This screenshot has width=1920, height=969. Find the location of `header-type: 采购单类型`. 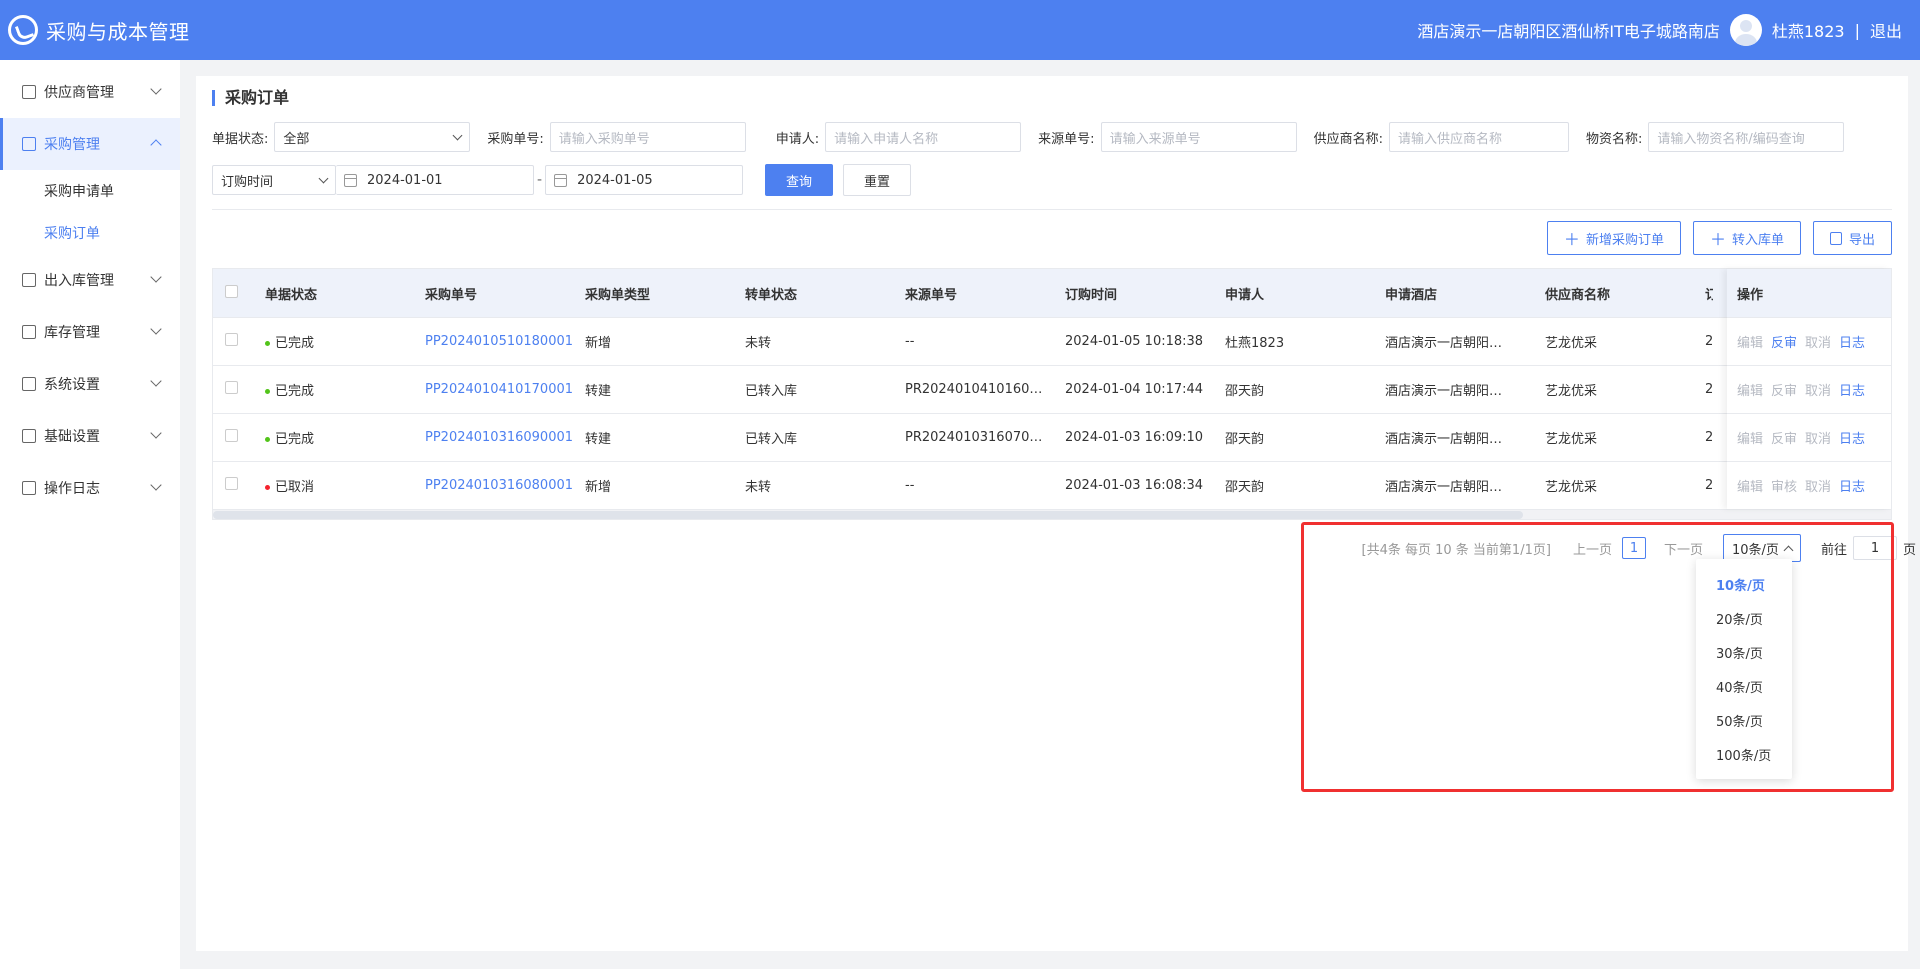

header-type: 采购单类型 is located at coordinates (618, 295).